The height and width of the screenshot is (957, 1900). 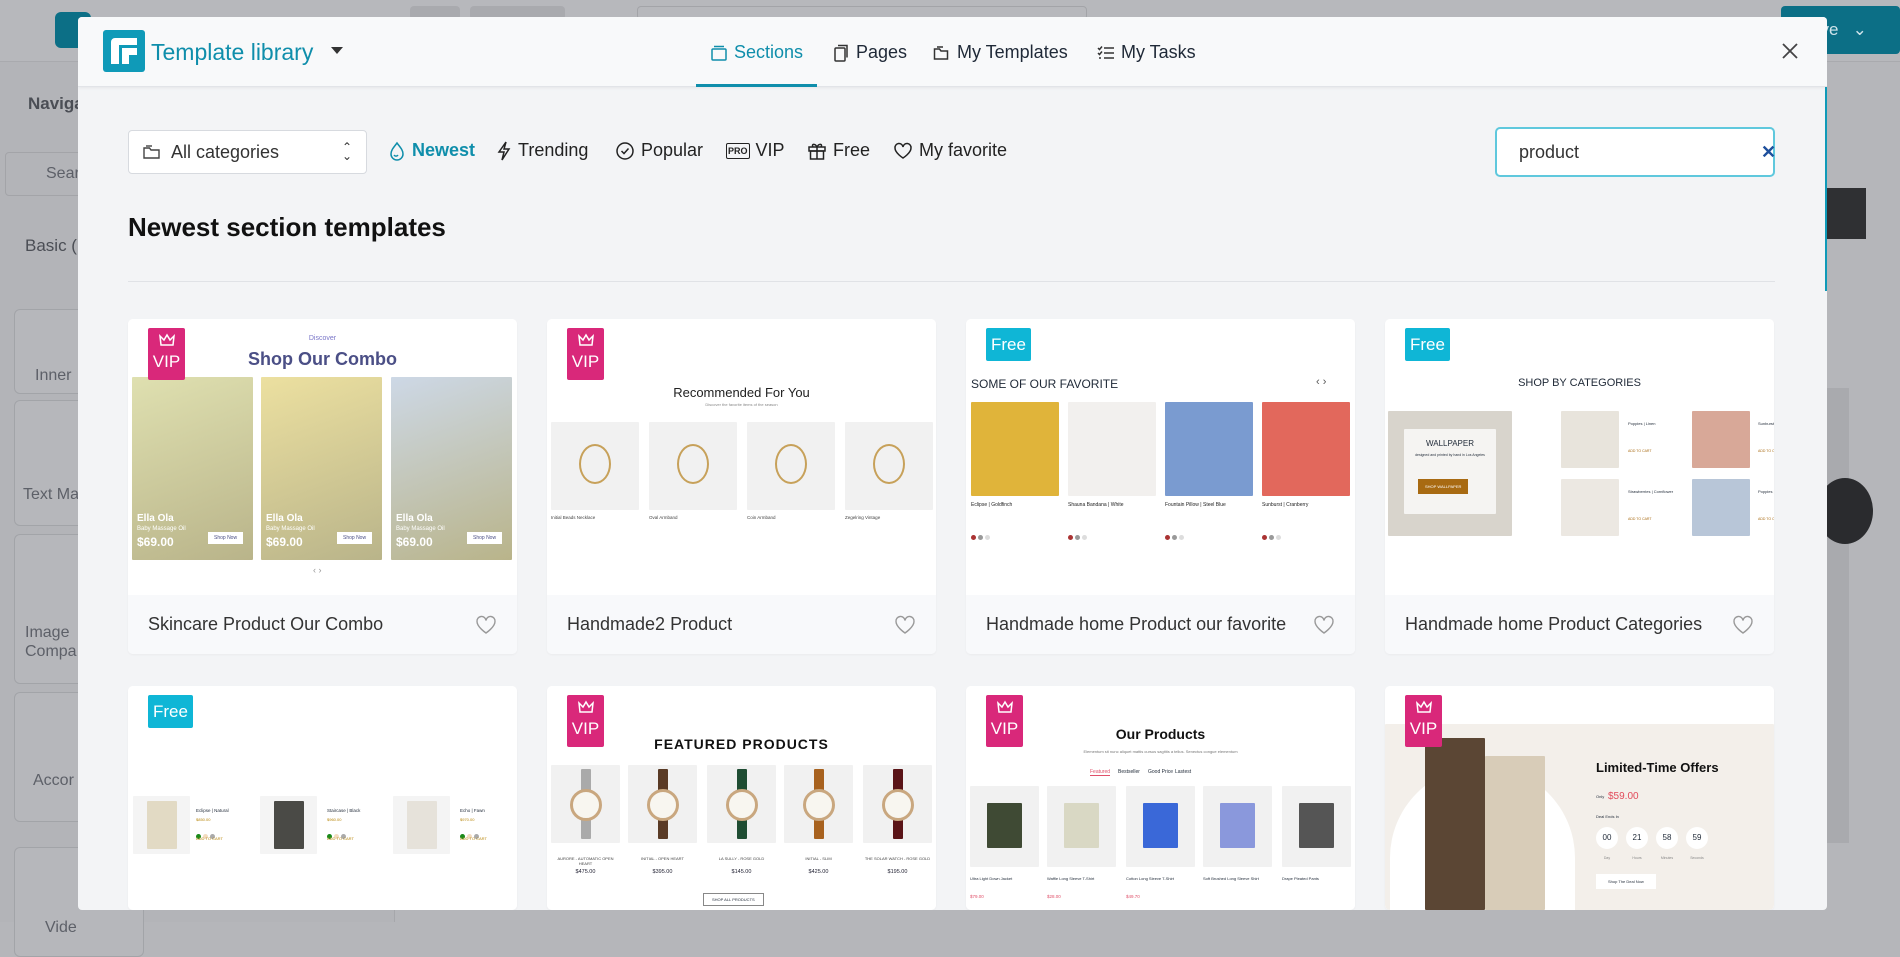 What do you see at coordinates (1697, 858) in the screenshot?
I see `thumb-text: Seconds` at bounding box center [1697, 858].